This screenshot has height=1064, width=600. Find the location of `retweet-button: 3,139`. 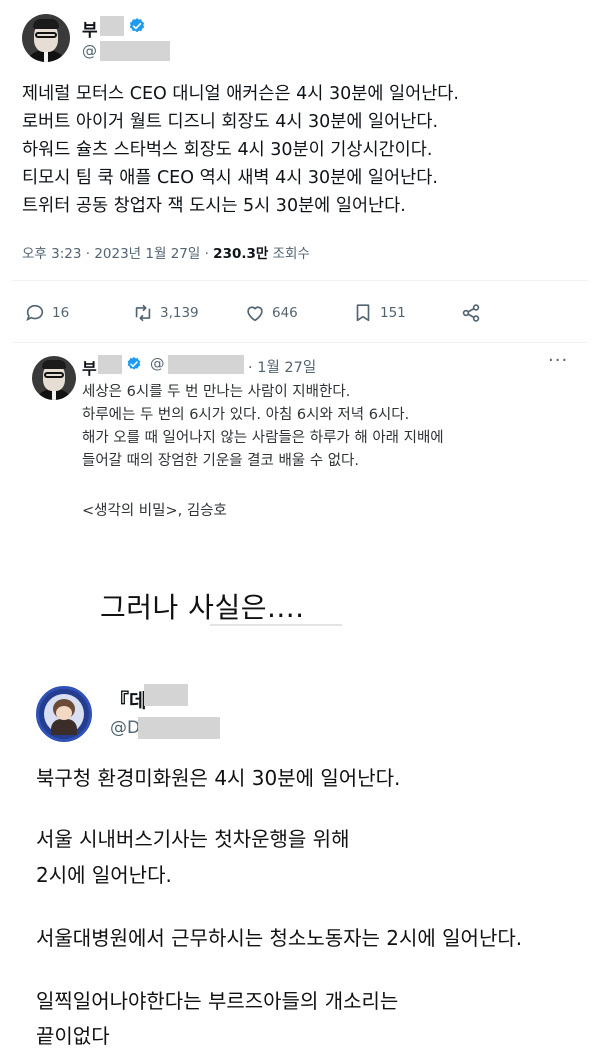

retweet-button: 3,139 is located at coordinates (165, 313).